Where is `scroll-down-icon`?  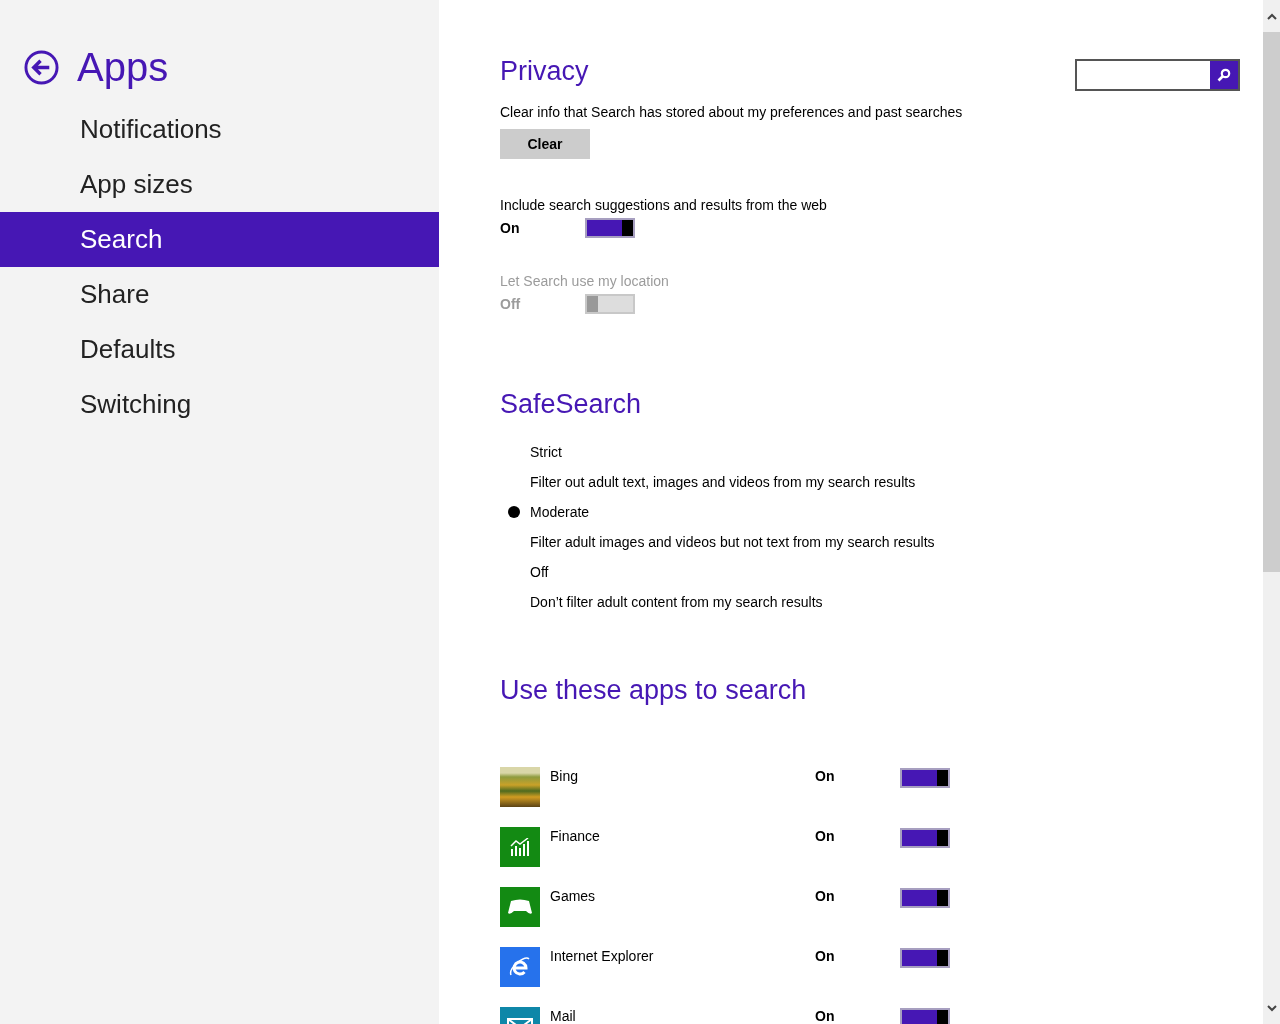
scroll-down-icon is located at coordinates (1271, 1008).